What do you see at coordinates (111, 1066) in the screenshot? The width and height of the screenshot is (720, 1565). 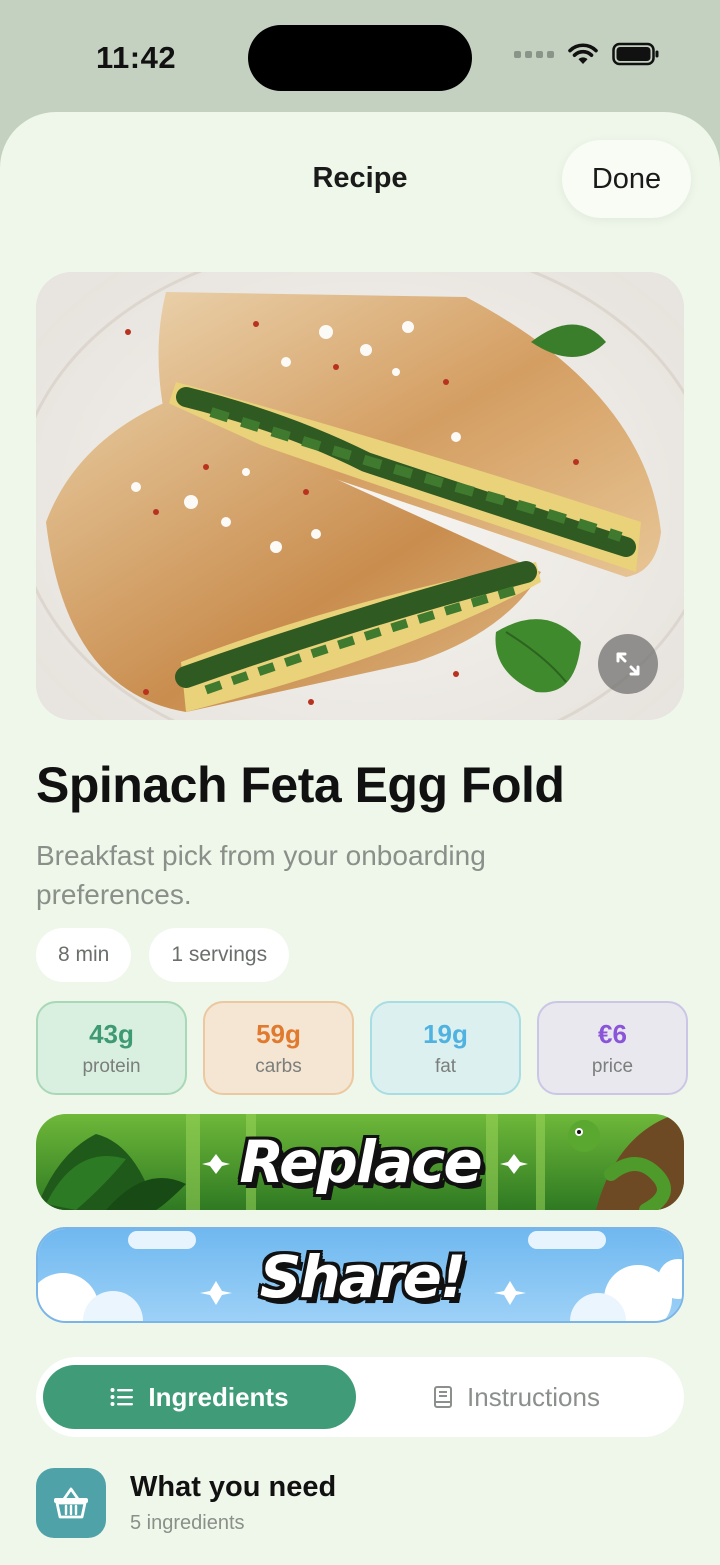 I see `macro-label: protein` at bounding box center [111, 1066].